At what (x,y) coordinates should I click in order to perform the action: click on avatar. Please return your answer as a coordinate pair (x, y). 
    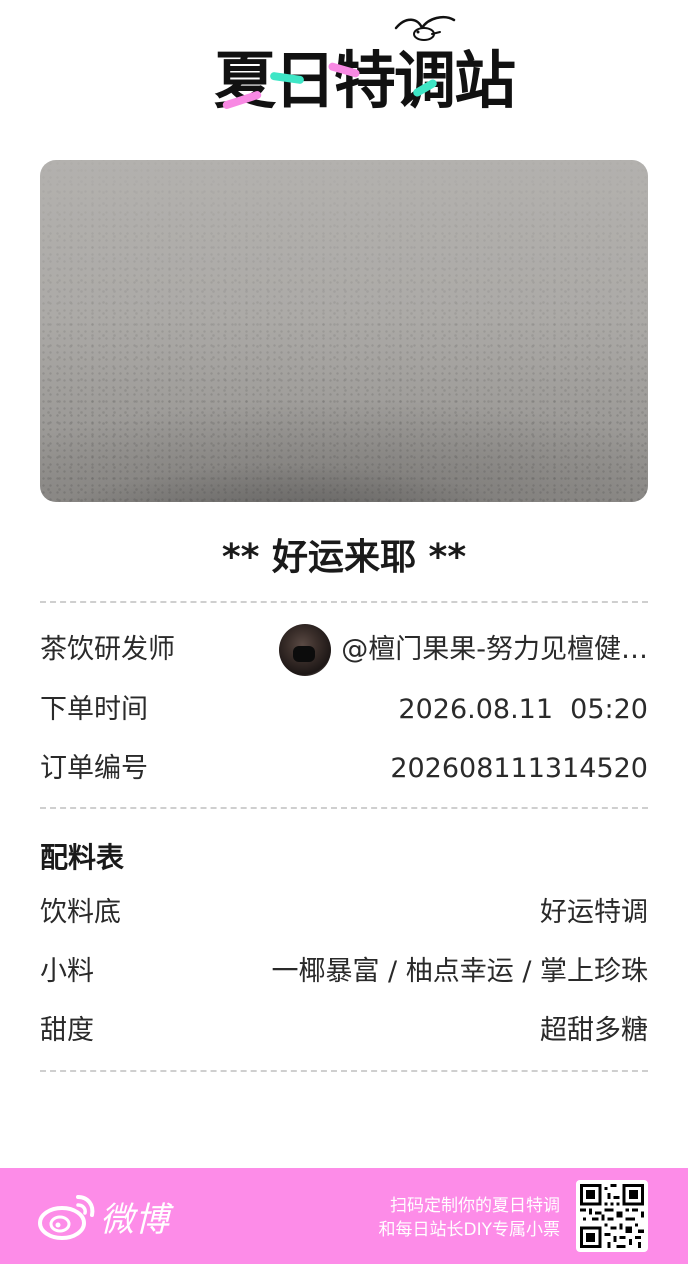
    Looking at the image, I should click on (305, 650).